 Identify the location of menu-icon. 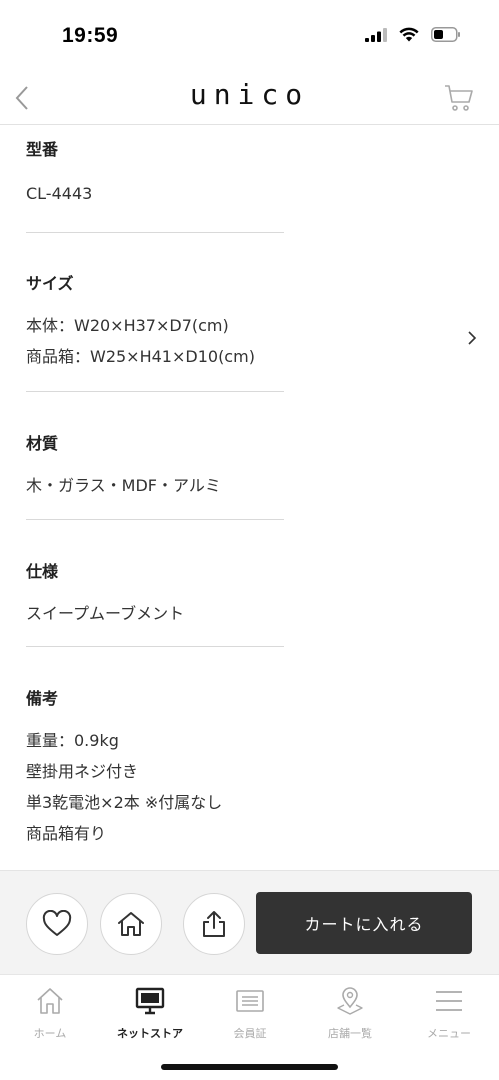
(449, 1000).